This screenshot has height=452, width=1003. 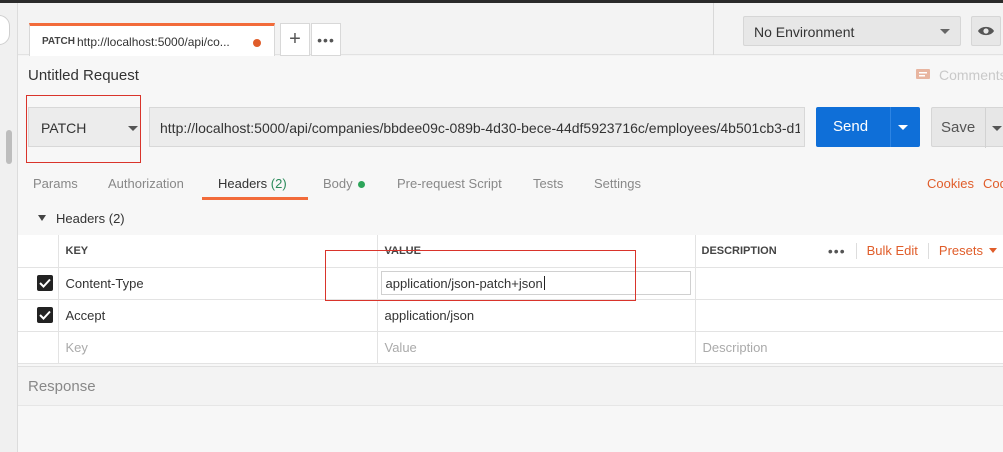 I want to click on new-value-input: Value, so click(x=397, y=347).